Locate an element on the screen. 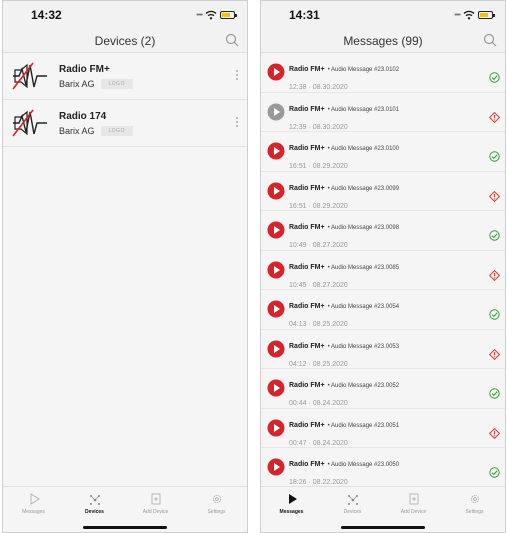 The width and height of the screenshot is (508, 533). device-item: Radio FM+ Barix AG LOGO is located at coordinates (125, 76).